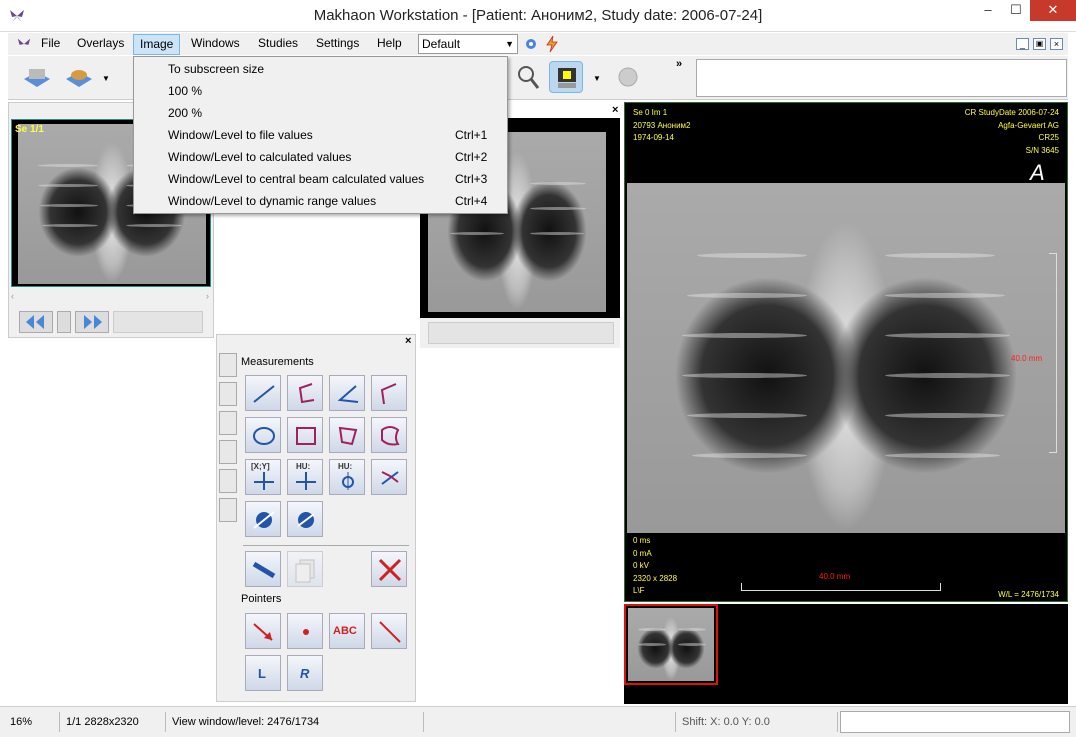  Describe the element at coordinates (348, 481) in the screenshot. I see `target-icon` at that location.